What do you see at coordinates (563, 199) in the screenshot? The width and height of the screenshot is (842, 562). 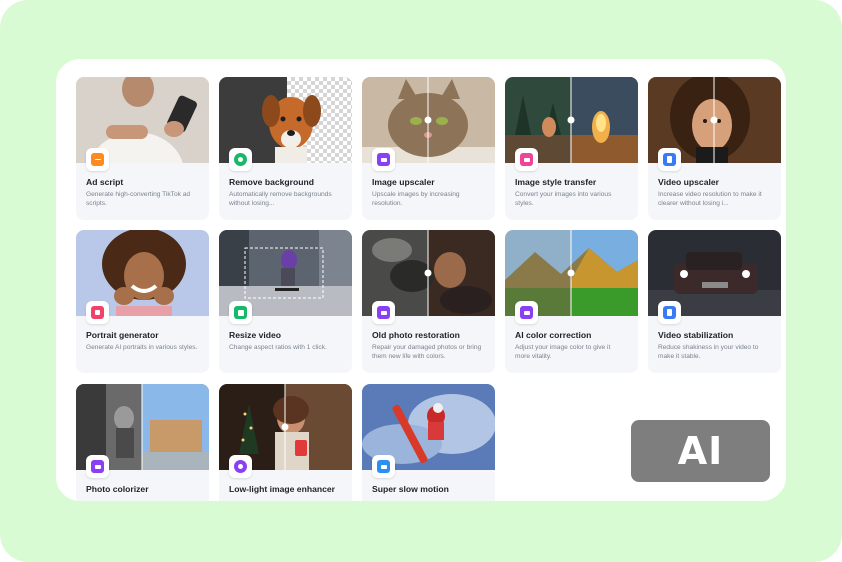 I see `tool-description: Convert your images into various styles.` at bounding box center [563, 199].